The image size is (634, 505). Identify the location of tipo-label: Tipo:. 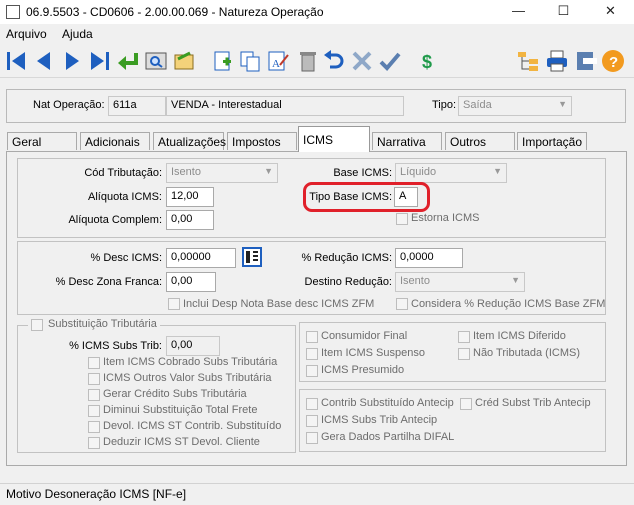
(444, 105).